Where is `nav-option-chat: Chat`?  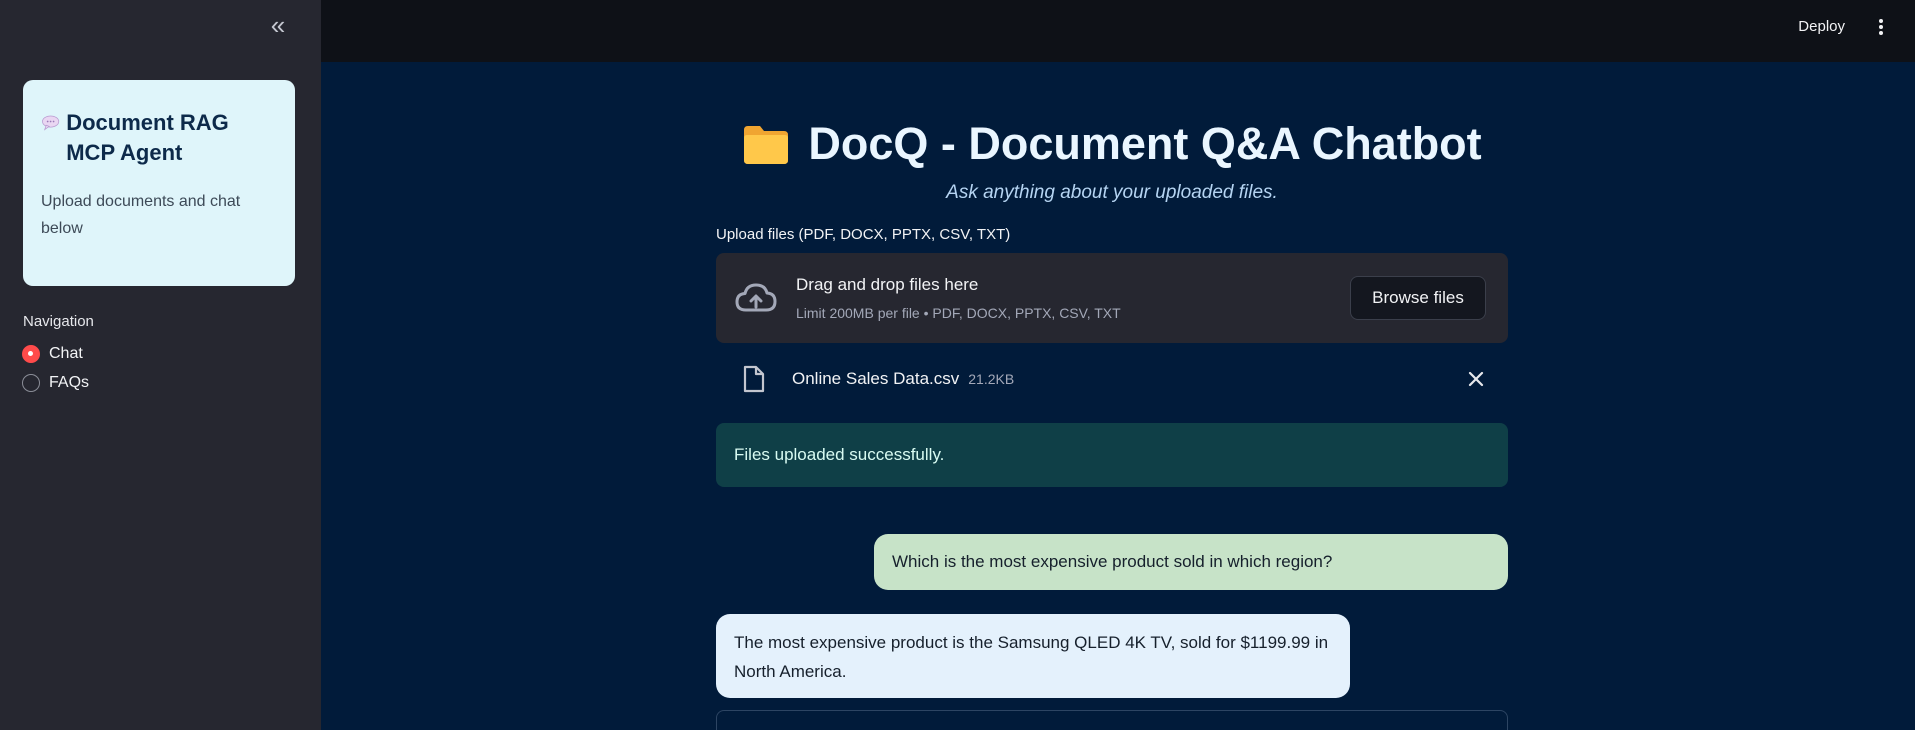 nav-option-chat: Chat is located at coordinates (52, 354).